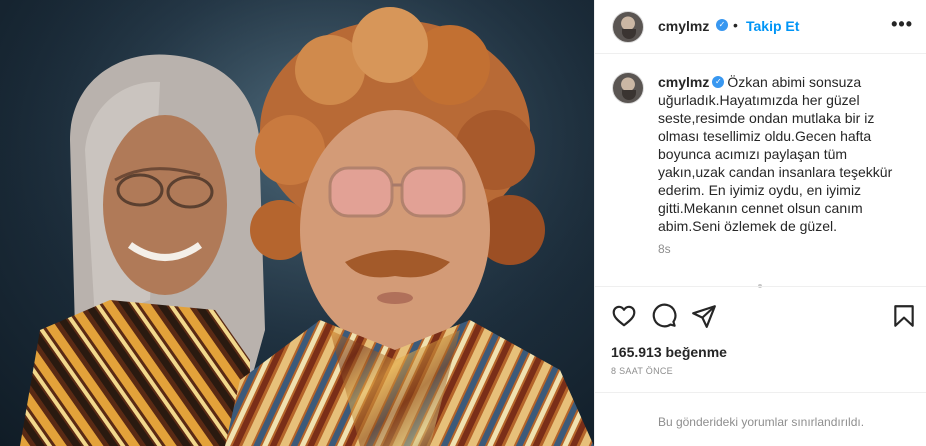 The width and height of the screenshot is (926, 446). What do you see at coordinates (722, 25) in the screenshot?
I see `verified-badge-icon: ✓` at bounding box center [722, 25].